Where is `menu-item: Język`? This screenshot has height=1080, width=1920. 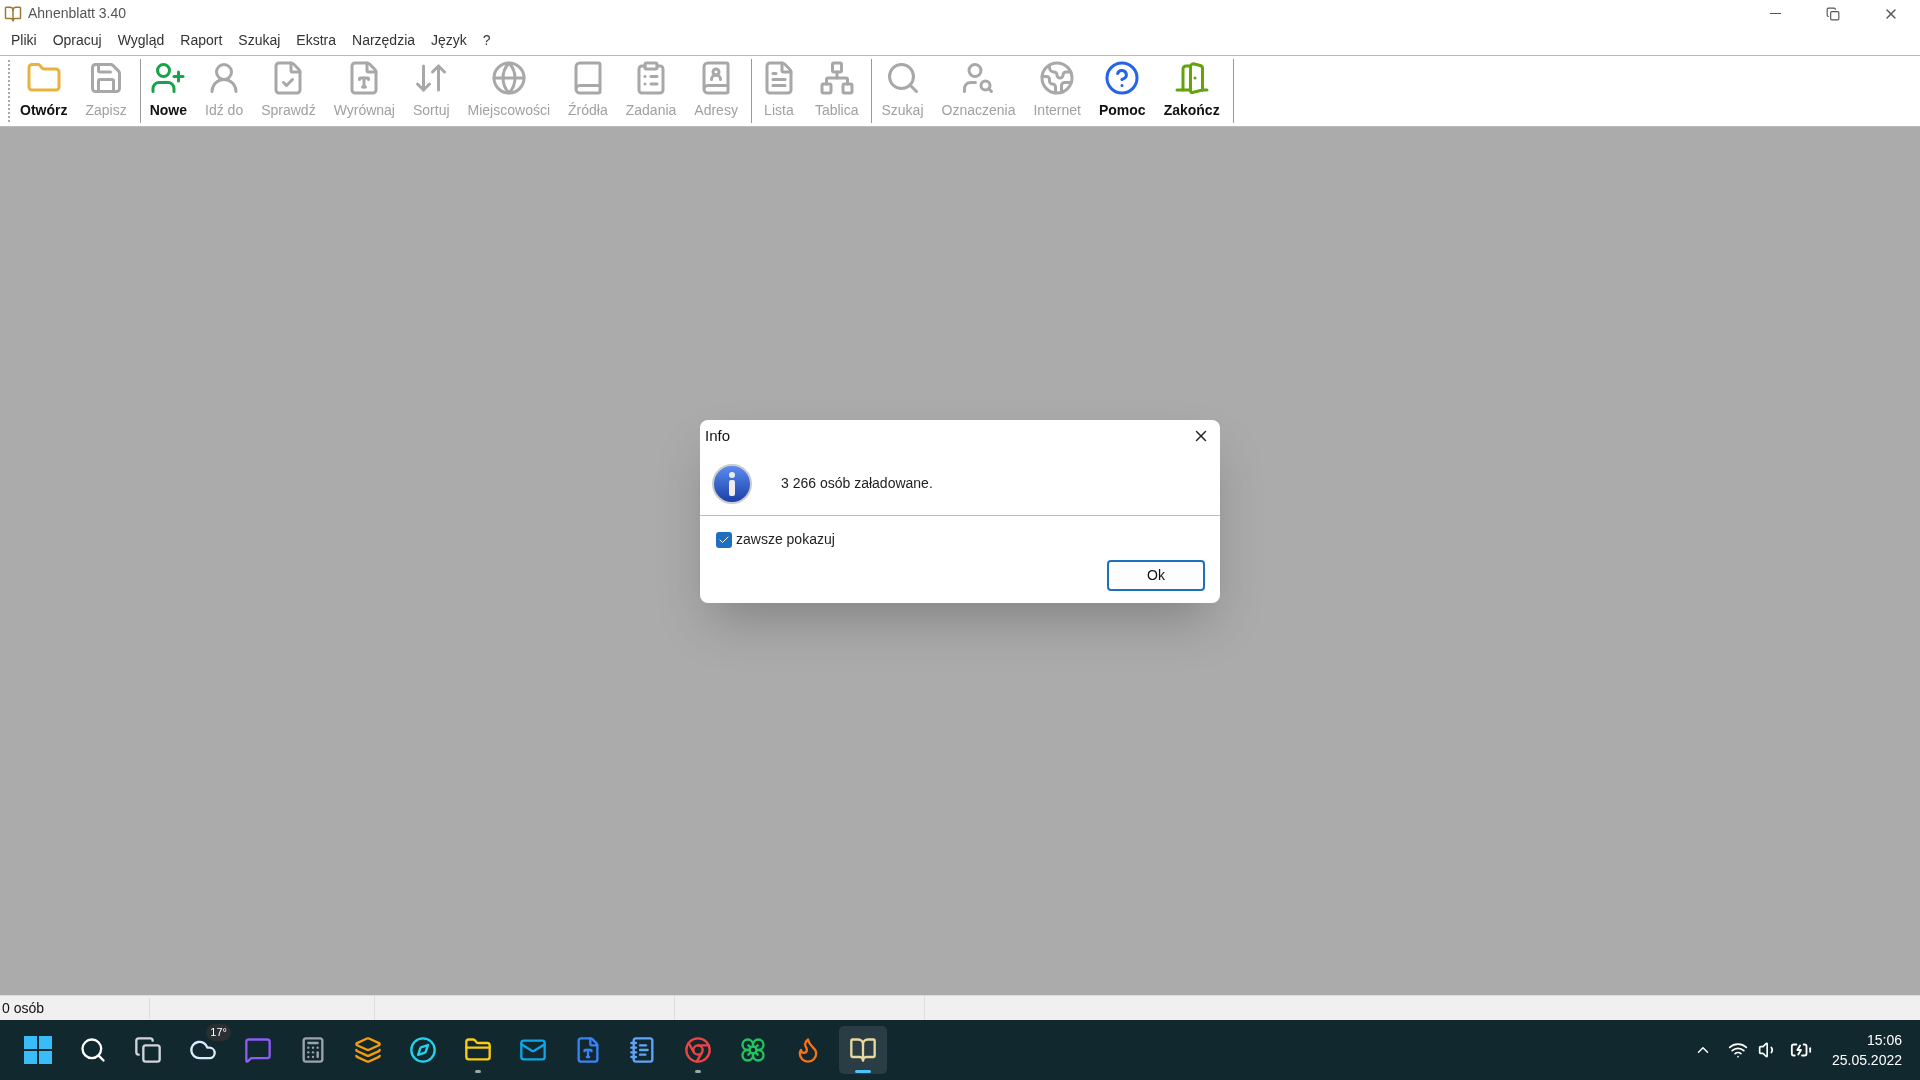
menu-item: Język is located at coordinates (449, 40).